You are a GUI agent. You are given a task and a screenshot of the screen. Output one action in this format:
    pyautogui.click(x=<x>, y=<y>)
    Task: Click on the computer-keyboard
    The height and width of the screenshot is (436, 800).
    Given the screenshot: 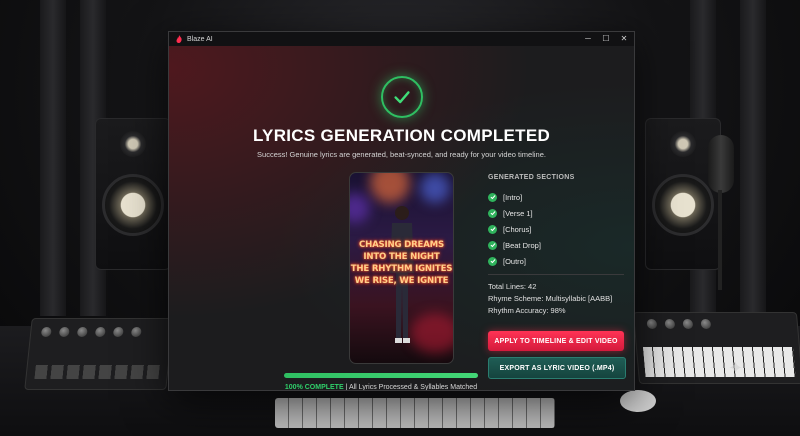 What is the action you would take?
    pyautogui.click(x=415, y=413)
    